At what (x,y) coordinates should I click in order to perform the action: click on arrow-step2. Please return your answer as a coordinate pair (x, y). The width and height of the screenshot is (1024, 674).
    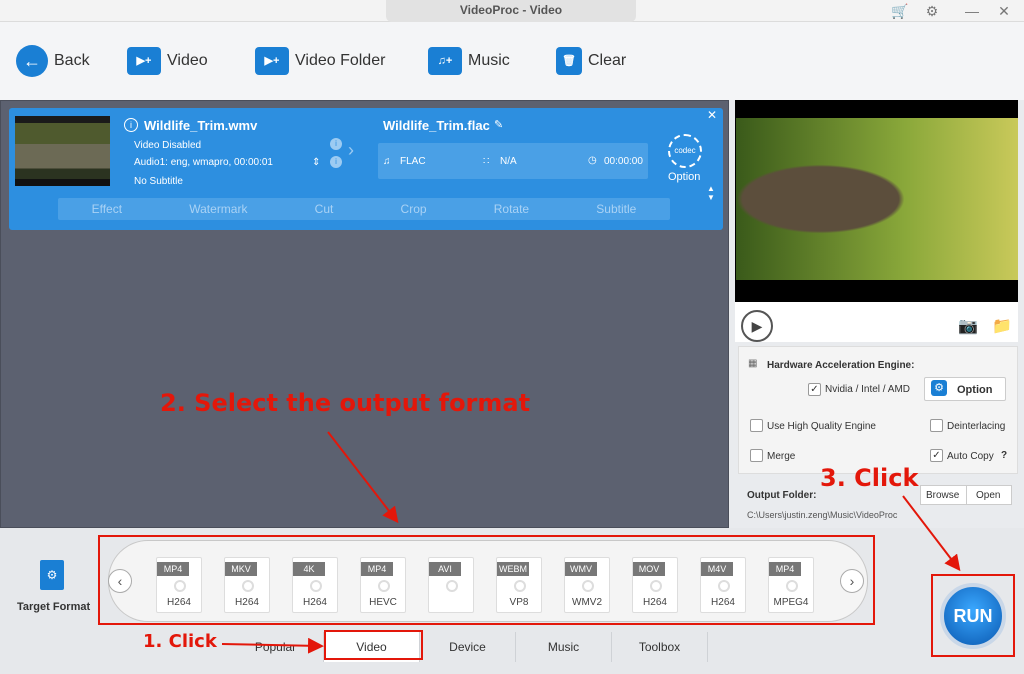
    Looking at the image, I should click on (363, 477).